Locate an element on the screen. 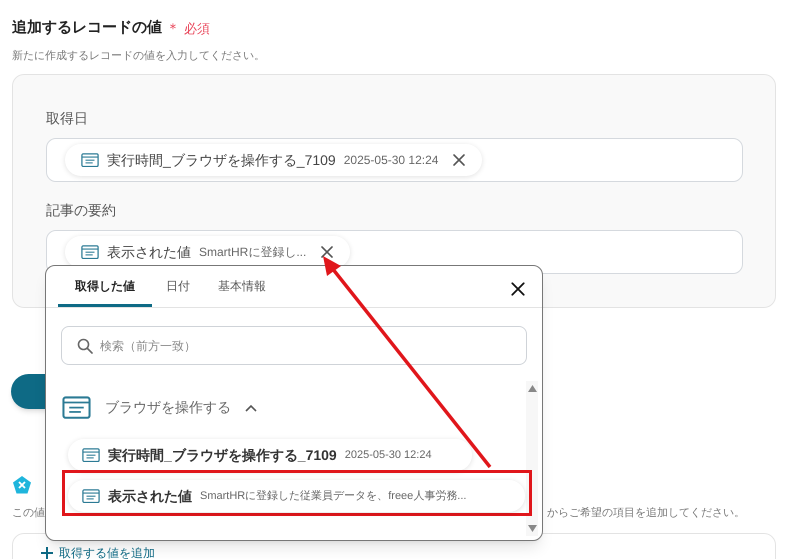 Image resolution: width=788 pixels, height=559 pixels. value-field: 実行時間_ブラウザを操作する_7109 2025-05-30 12:24 is located at coordinates (394, 160).